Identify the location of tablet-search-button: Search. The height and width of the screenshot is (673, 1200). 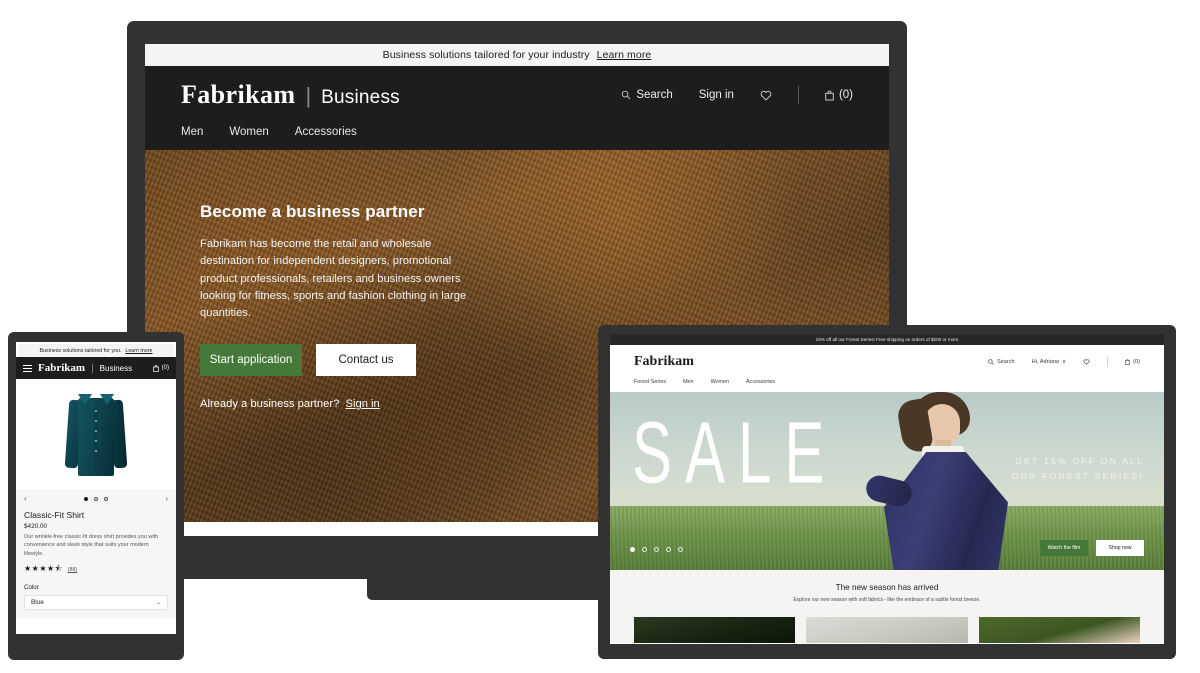
(1001, 362).